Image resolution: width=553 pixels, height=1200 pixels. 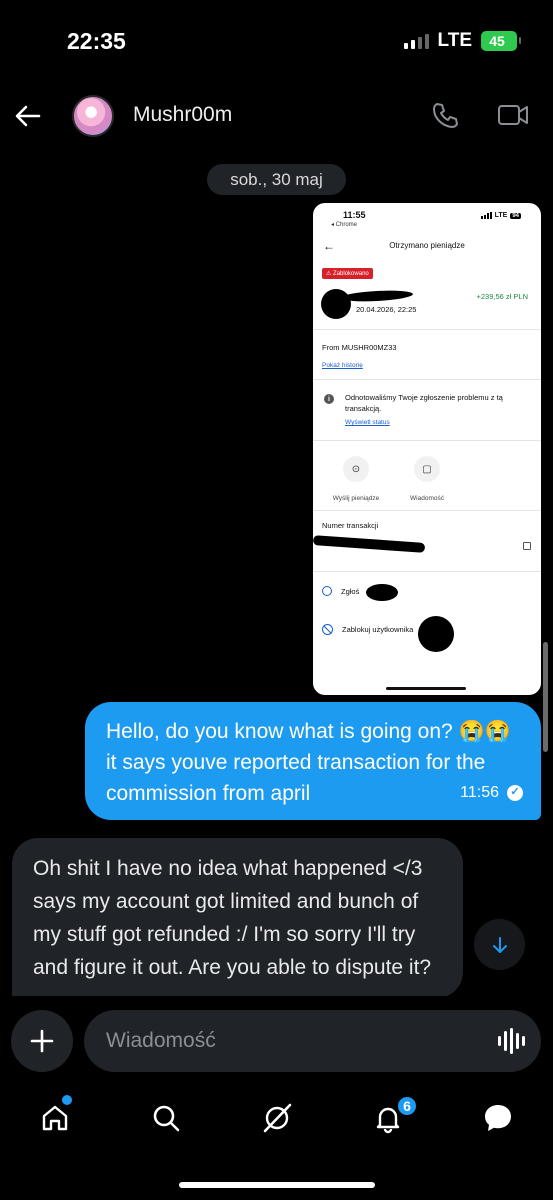 I want to click on shot-action-message-label: Wiadomość, so click(x=427, y=498).